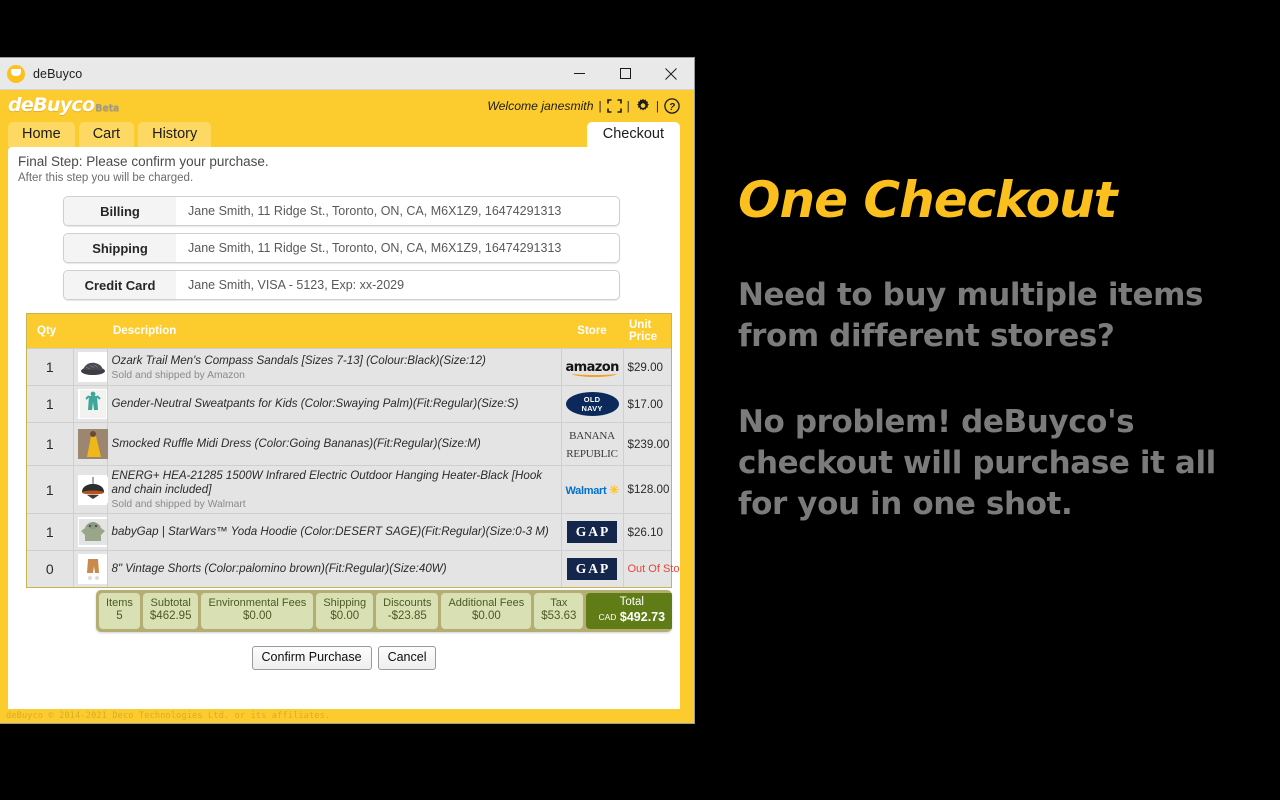 The image size is (1280, 800). What do you see at coordinates (311, 658) in the screenshot?
I see `confirm-purchase-button: Confirm Purchase` at bounding box center [311, 658].